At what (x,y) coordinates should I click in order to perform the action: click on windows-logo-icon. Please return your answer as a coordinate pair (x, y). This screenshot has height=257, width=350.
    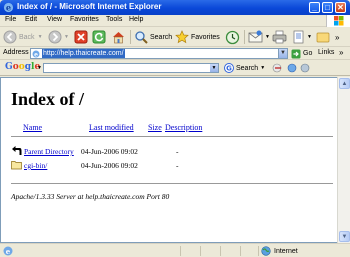
    Looking at the image, I should click on (339, 21).